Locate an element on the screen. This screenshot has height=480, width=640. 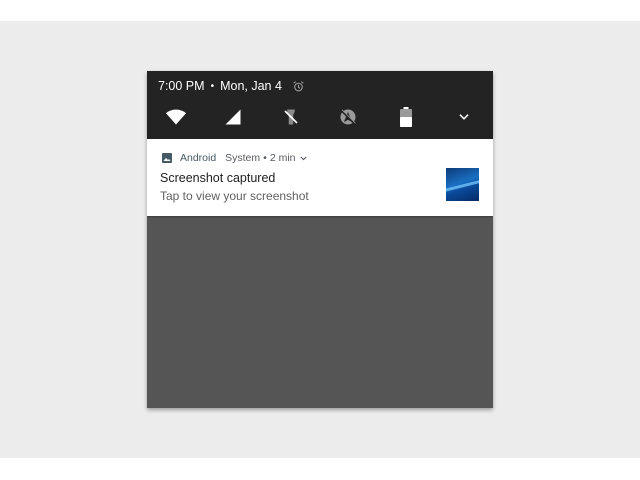
date-label: Mon, Jan 4 is located at coordinates (251, 86).